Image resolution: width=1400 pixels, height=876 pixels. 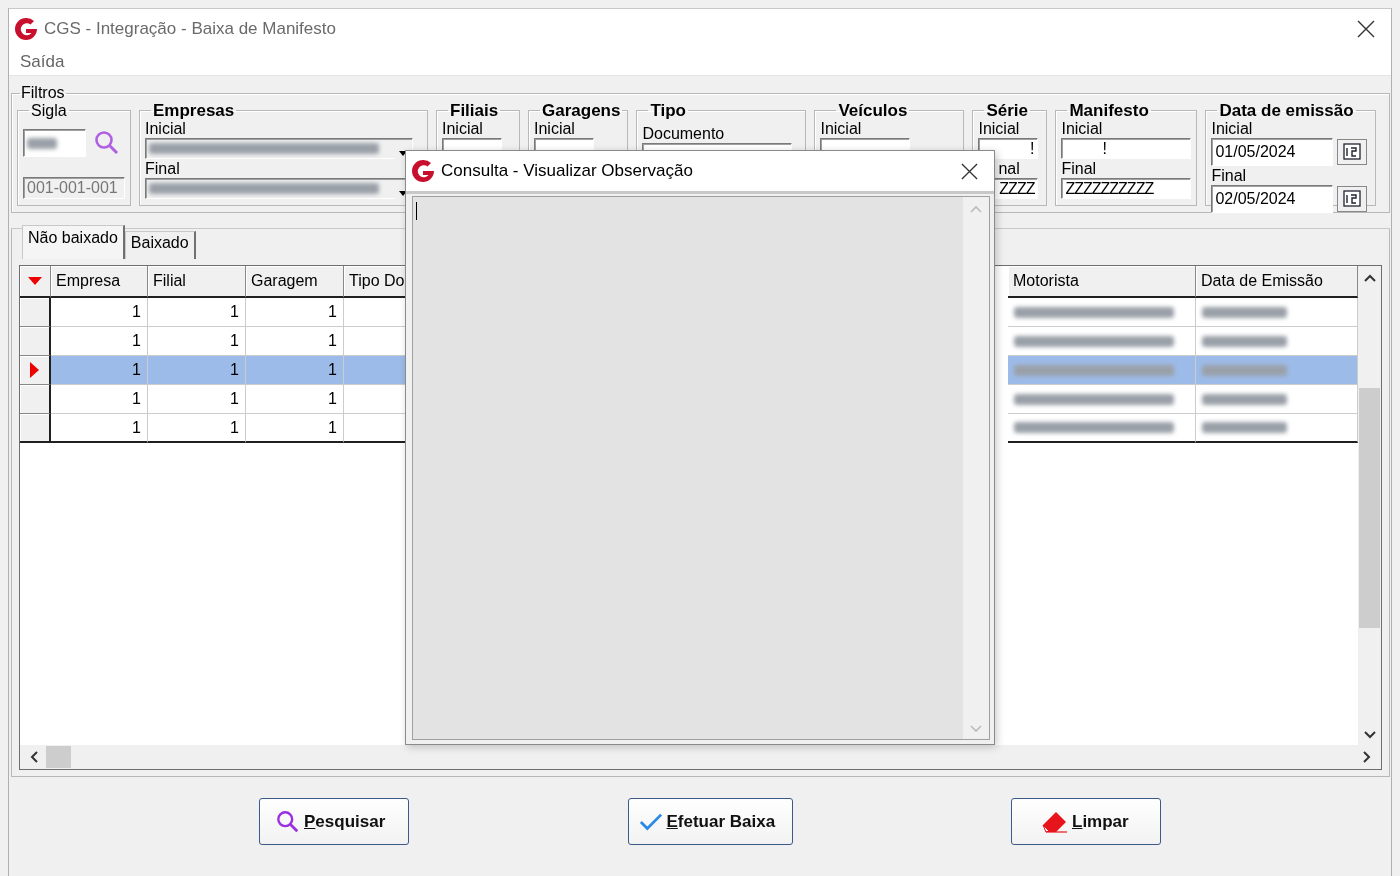 What do you see at coordinates (42, 61) in the screenshot?
I see `menu-item: Saída` at bounding box center [42, 61].